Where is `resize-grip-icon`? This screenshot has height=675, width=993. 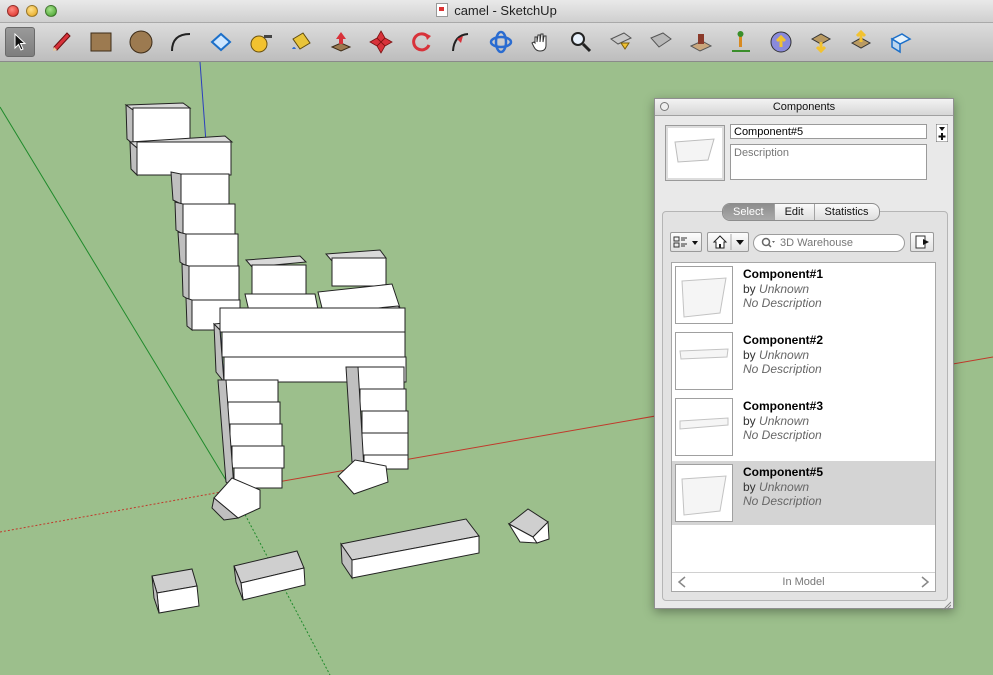
resize-grip-icon is located at coordinates (947, 604).